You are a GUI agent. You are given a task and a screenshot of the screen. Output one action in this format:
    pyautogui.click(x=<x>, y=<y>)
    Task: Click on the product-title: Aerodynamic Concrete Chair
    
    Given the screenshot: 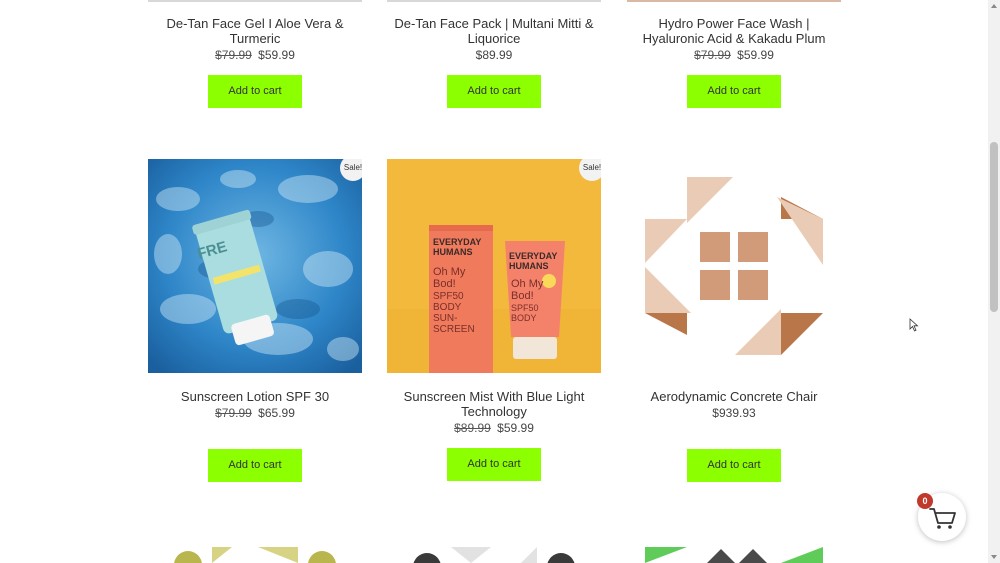 What is the action you would take?
    pyautogui.click(x=734, y=396)
    